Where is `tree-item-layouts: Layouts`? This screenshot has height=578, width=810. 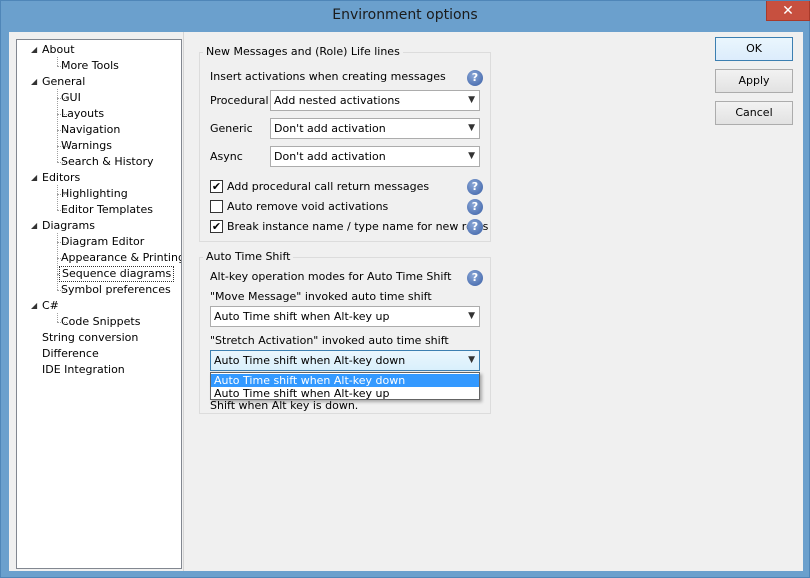 tree-item-layouts: Layouts is located at coordinates (82, 114).